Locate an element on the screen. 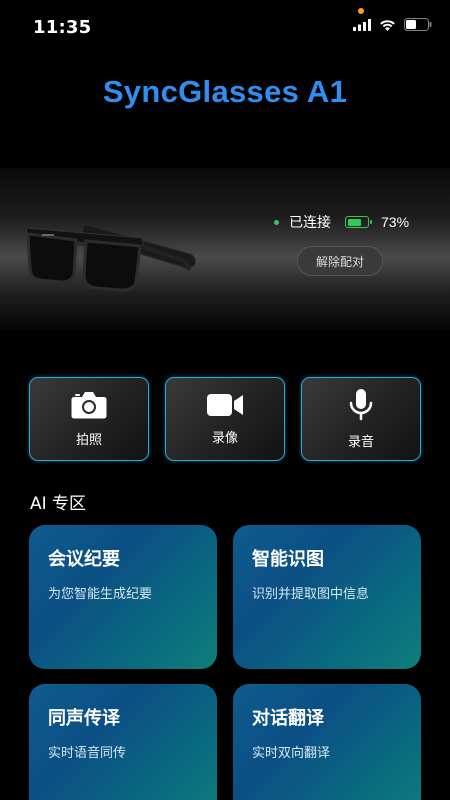  card-title: 智能识图 is located at coordinates (288, 559).